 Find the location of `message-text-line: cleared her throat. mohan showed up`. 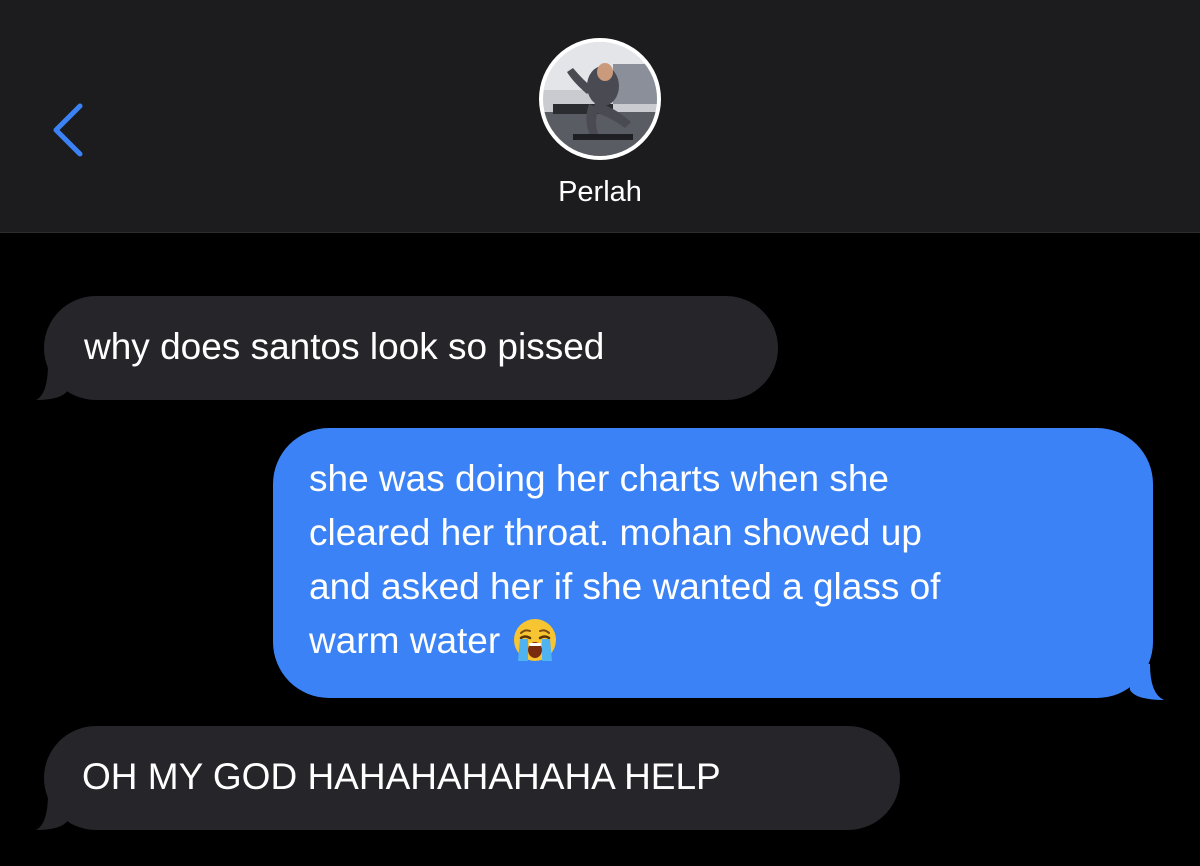

message-text-line: cleared her throat. mohan showed up is located at coordinates (615, 532).